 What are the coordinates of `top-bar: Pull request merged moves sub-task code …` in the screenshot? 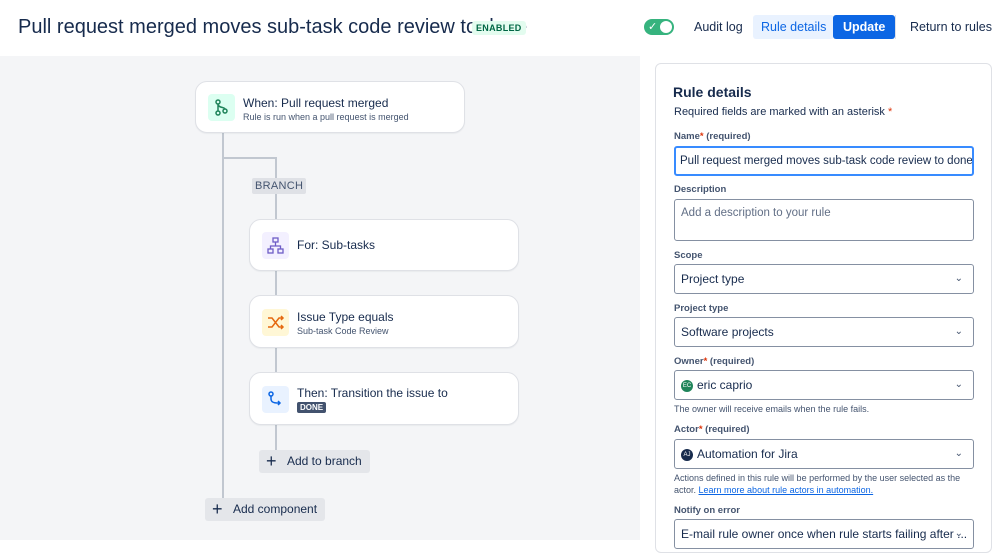 It's located at (499, 28).